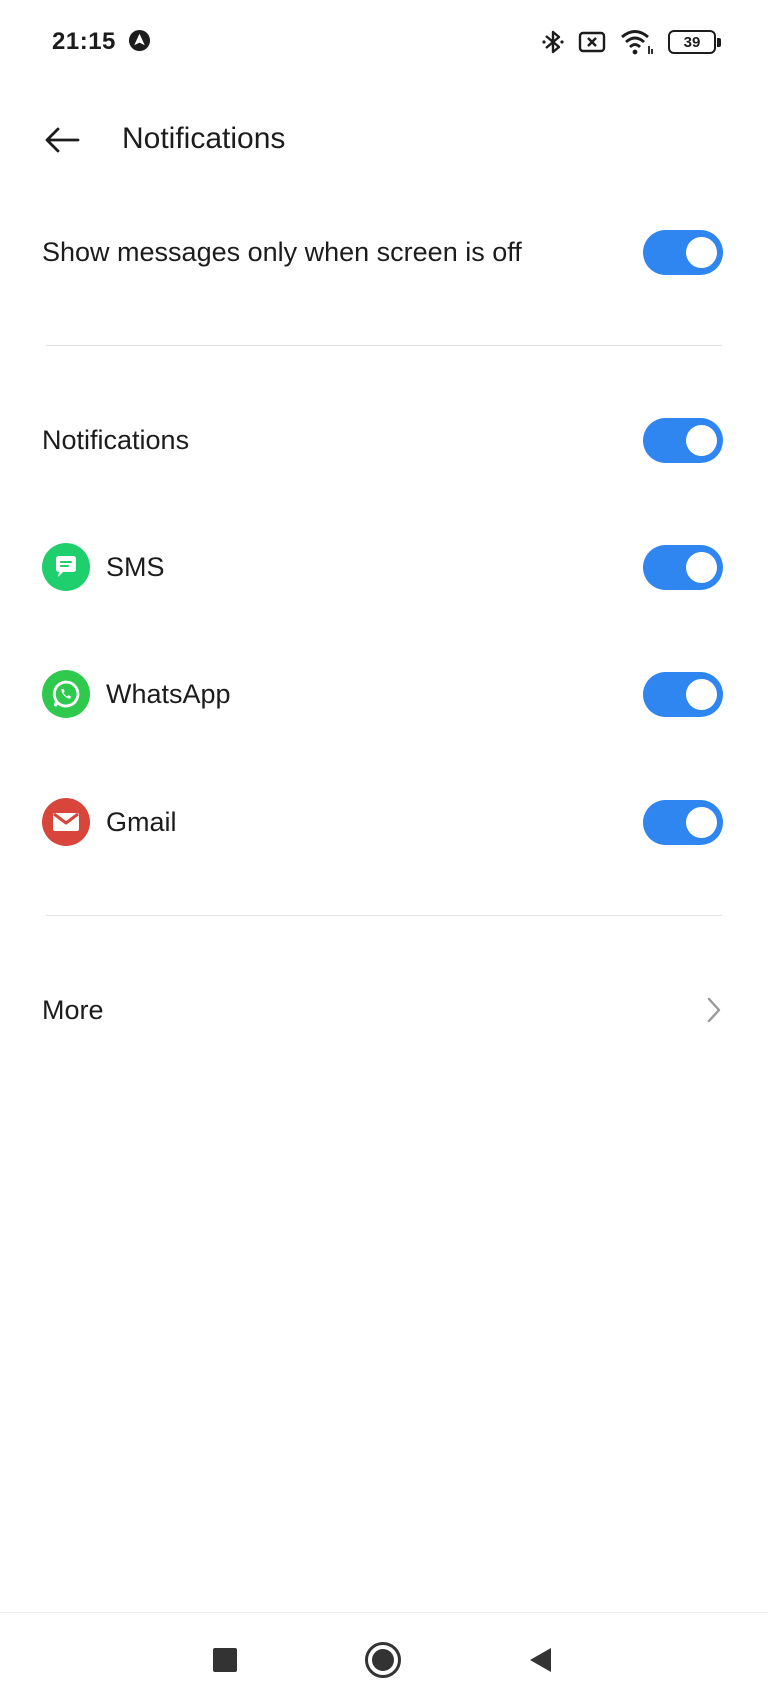  I want to click on home-circle-icon, so click(383, 1660).